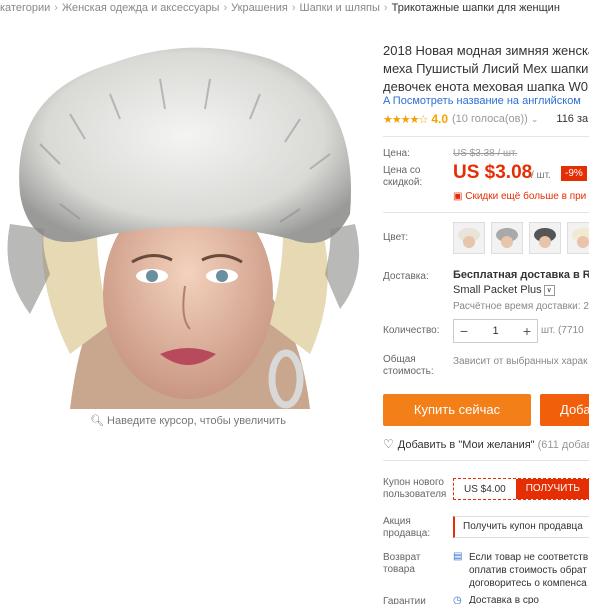  I want to click on shipping-label: Доставка:, so click(406, 276).